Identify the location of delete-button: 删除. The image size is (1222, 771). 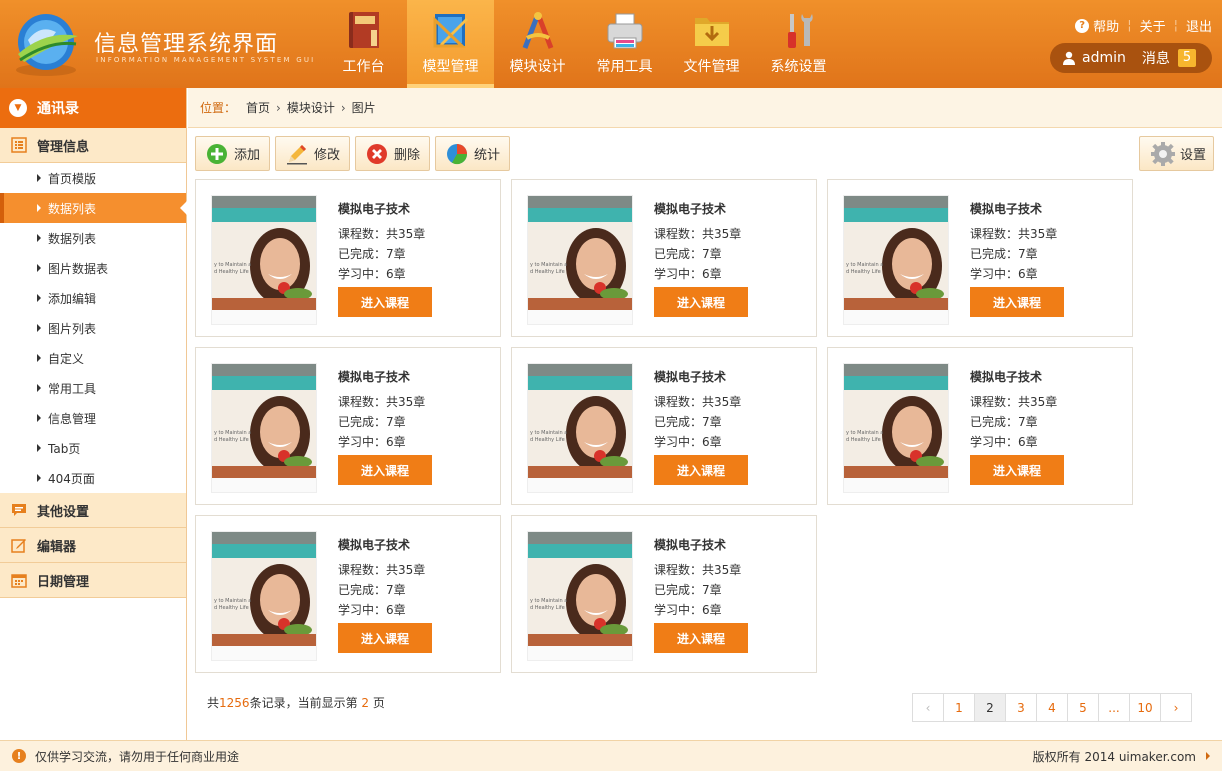
(392, 153).